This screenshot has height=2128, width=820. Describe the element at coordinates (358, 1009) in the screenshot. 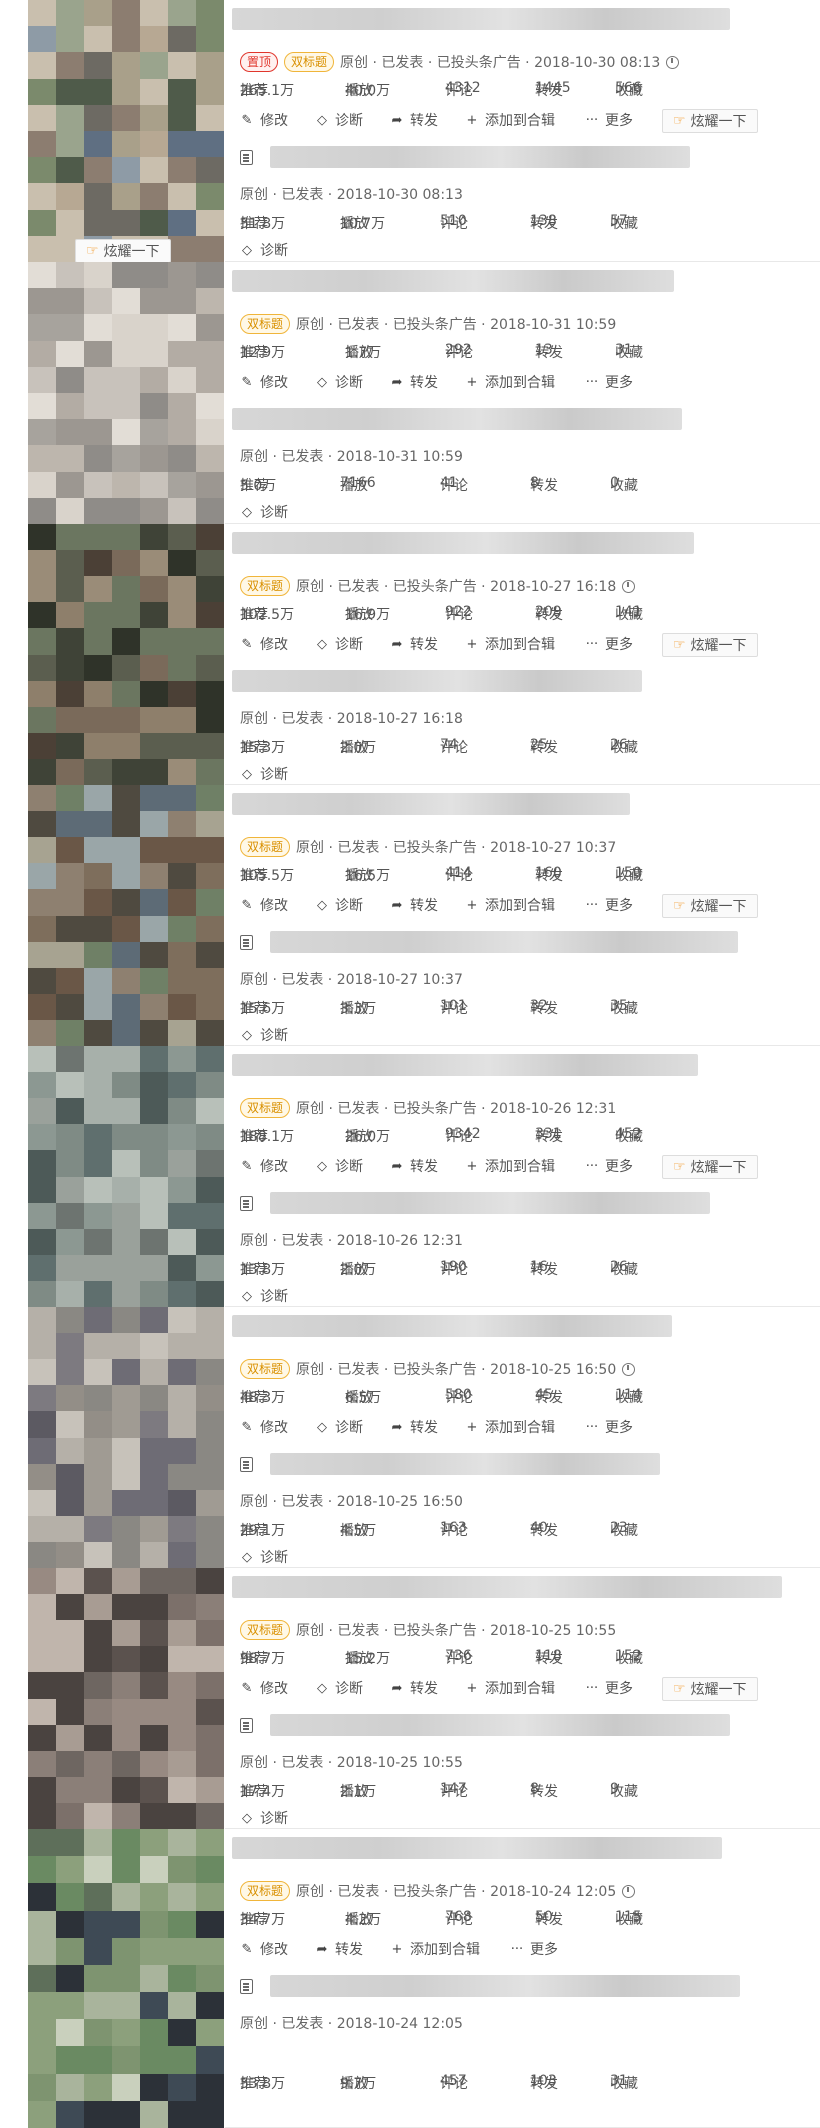

I see `stat-play-value: 3.3万` at that location.